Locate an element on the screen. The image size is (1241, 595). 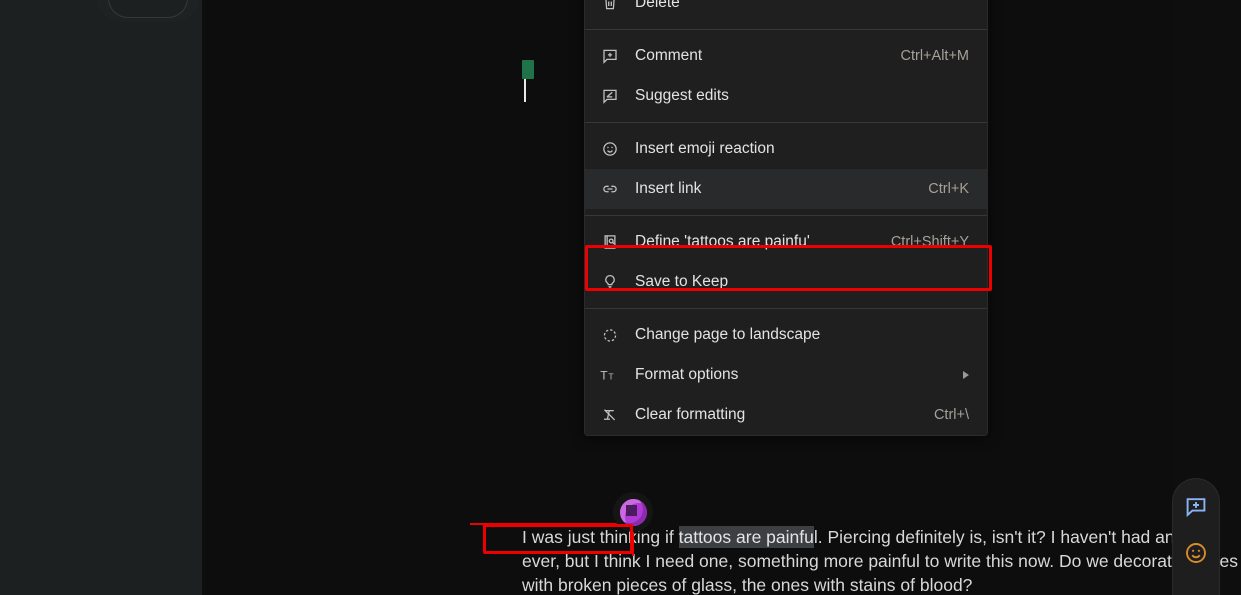
outline-pill-button is located at coordinates (148, 9).